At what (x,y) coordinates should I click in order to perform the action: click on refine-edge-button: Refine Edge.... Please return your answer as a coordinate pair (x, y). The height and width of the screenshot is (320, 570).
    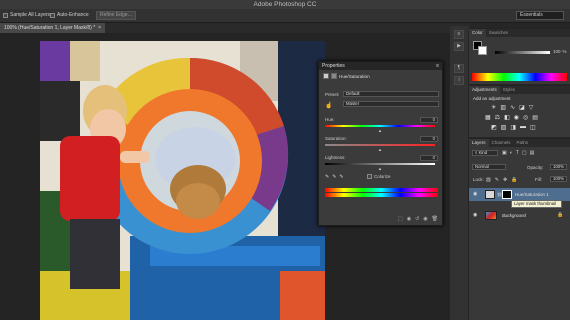
    Looking at the image, I should click on (116, 15).